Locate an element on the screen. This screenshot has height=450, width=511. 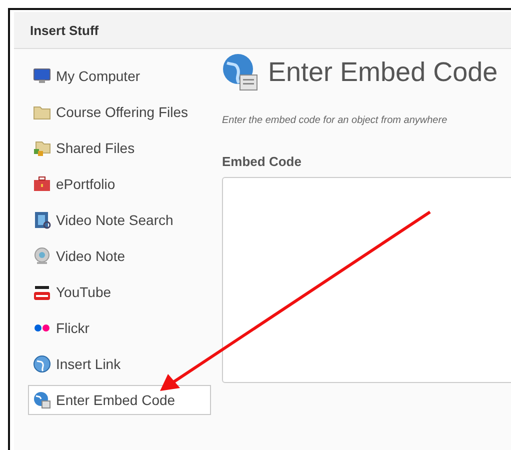
sidebar-item-label: Video Note Search is located at coordinates (115, 220).